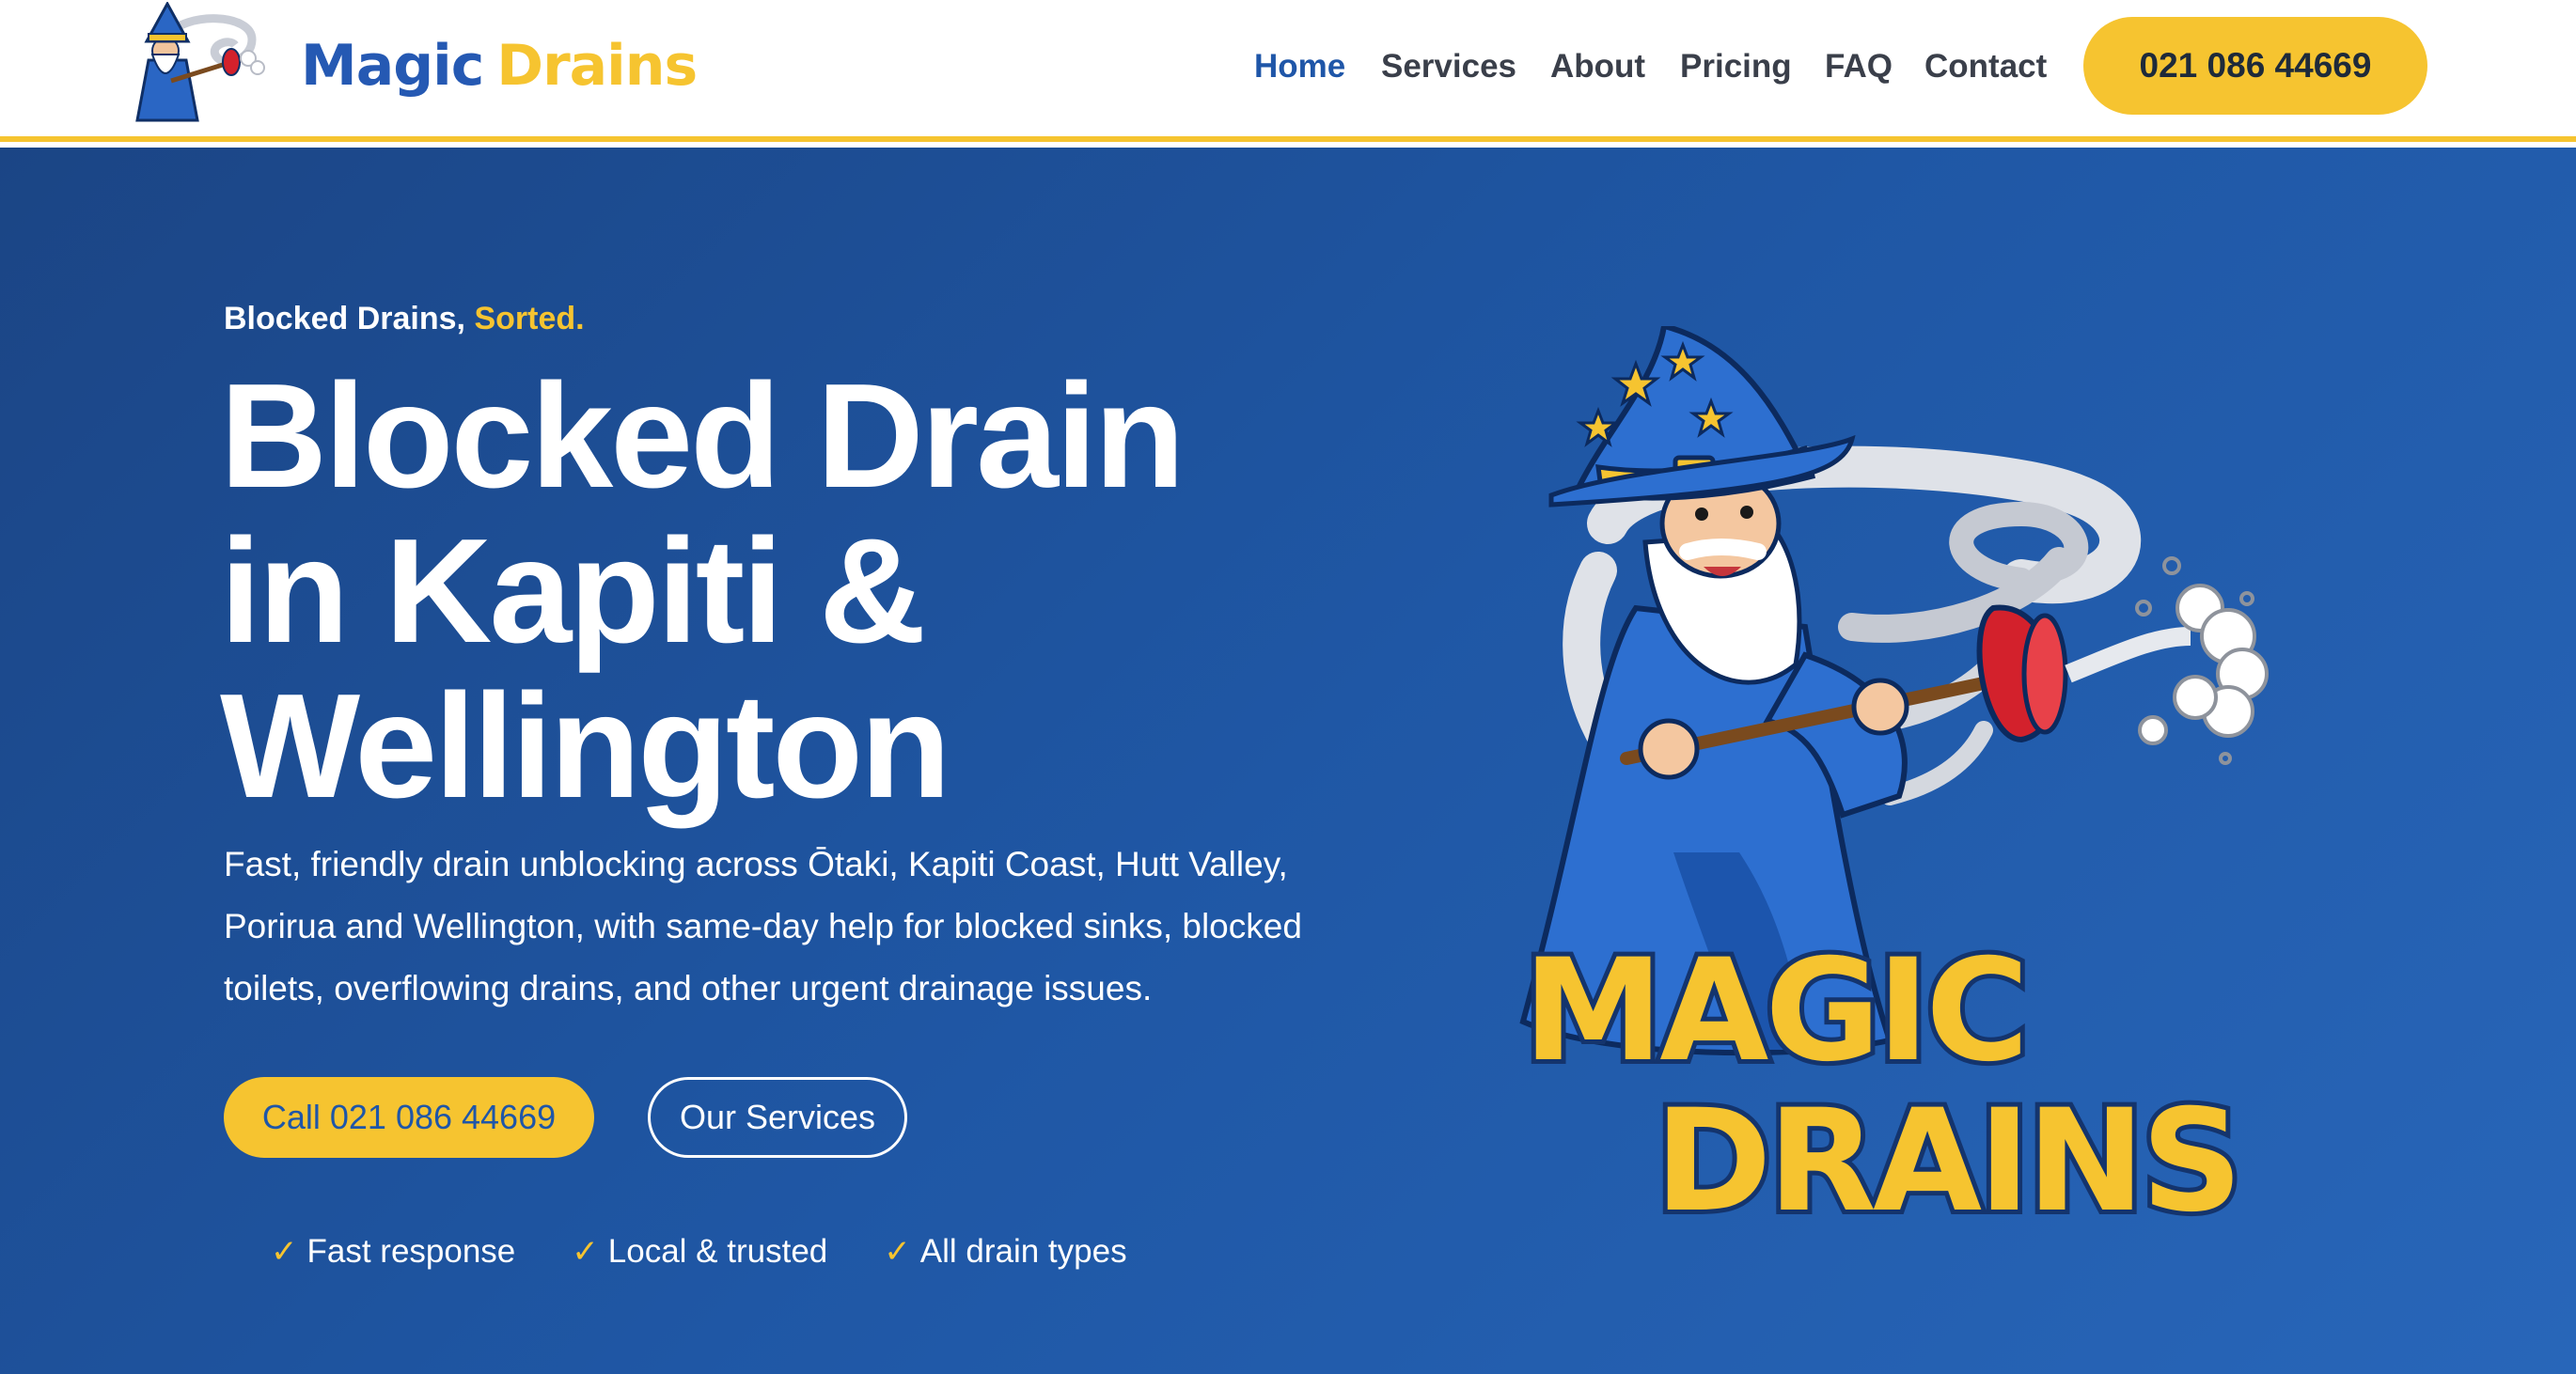  Describe the element at coordinates (411, 1251) in the screenshot. I see `feature-label: Fast response` at that location.